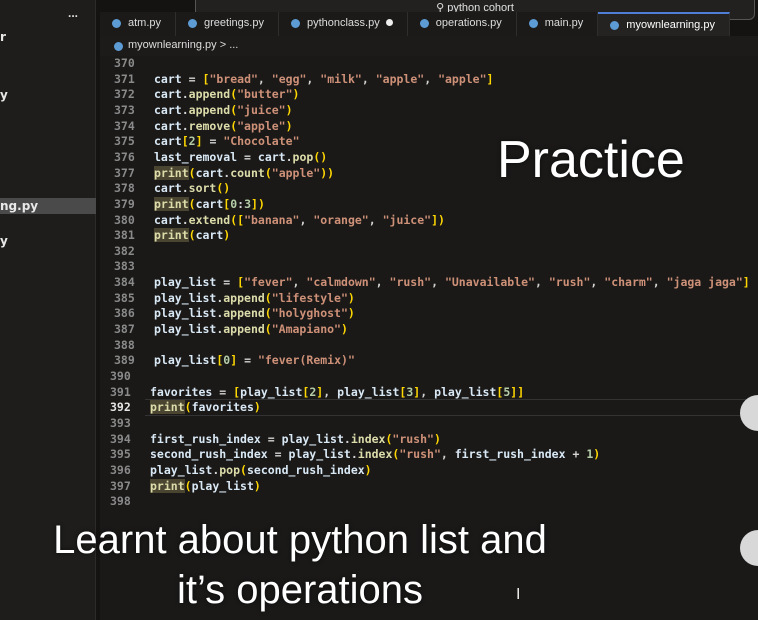 The height and width of the screenshot is (620, 758). Describe the element at coordinates (223, 125) in the screenshot. I see `code-text: cart.remove("apple")` at that location.